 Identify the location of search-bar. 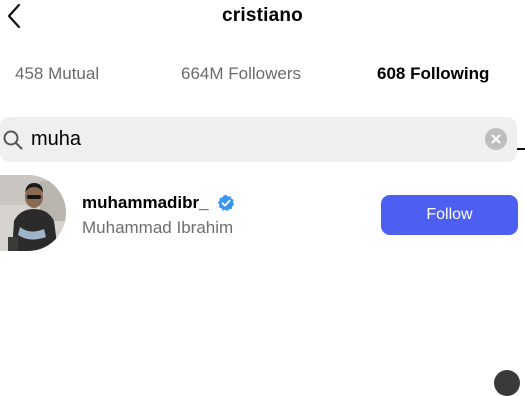
(258, 139).